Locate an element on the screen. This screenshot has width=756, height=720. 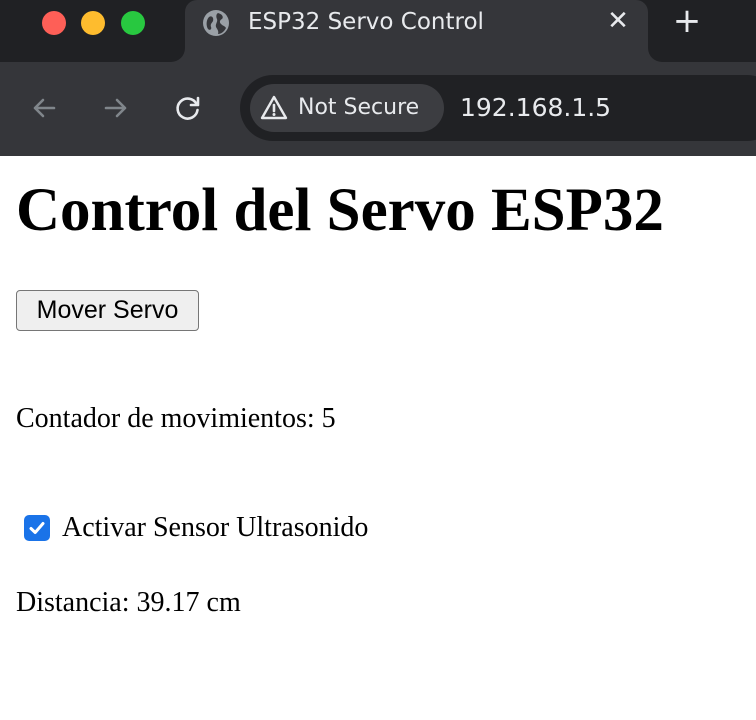
distance-value: 39.17 cm is located at coordinates (188, 602).